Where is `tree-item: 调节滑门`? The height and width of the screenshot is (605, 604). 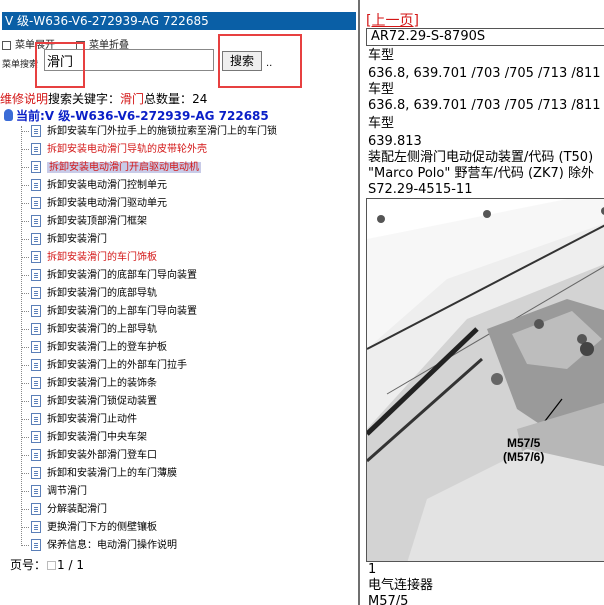 tree-item: 调节滑门 is located at coordinates (50, 492).